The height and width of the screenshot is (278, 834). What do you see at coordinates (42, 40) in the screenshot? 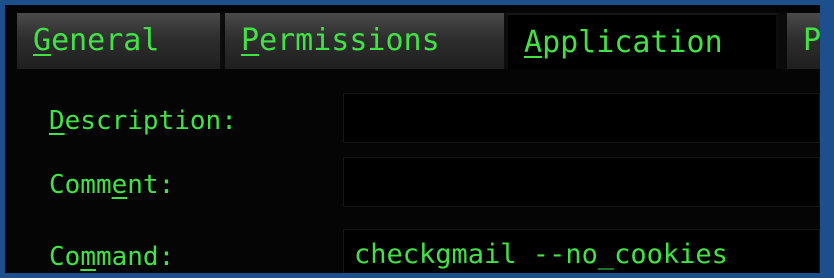
I see `mnemonic-char: G` at bounding box center [42, 40].